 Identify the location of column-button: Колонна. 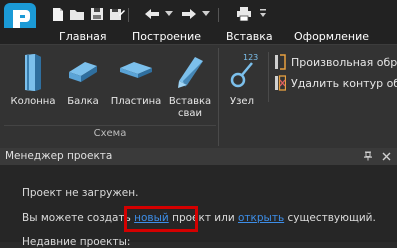
(33, 80).